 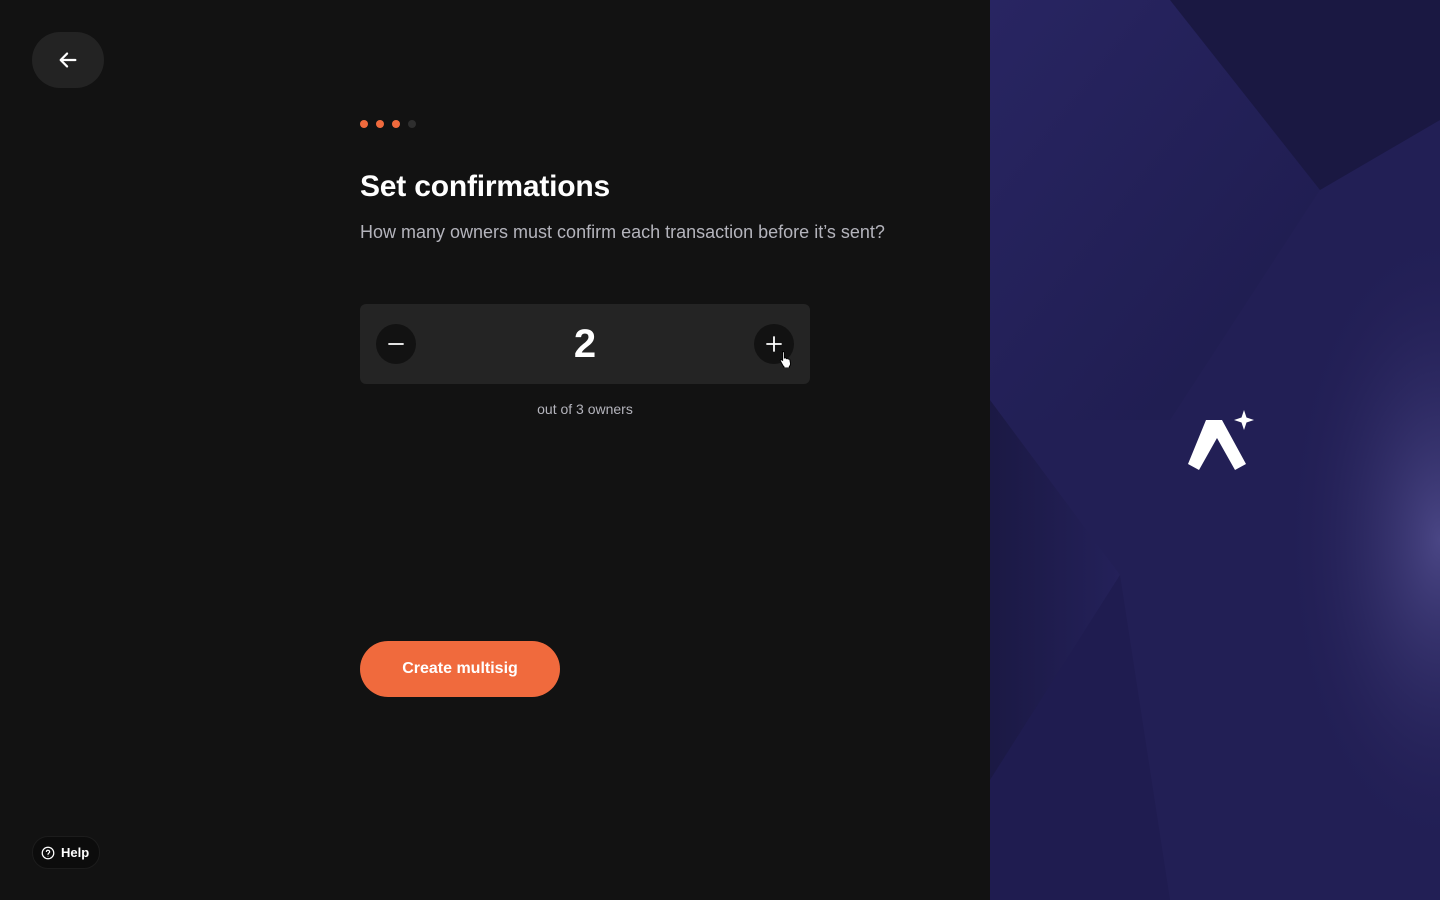 I want to click on question-circle-icon, so click(x=48, y=852).